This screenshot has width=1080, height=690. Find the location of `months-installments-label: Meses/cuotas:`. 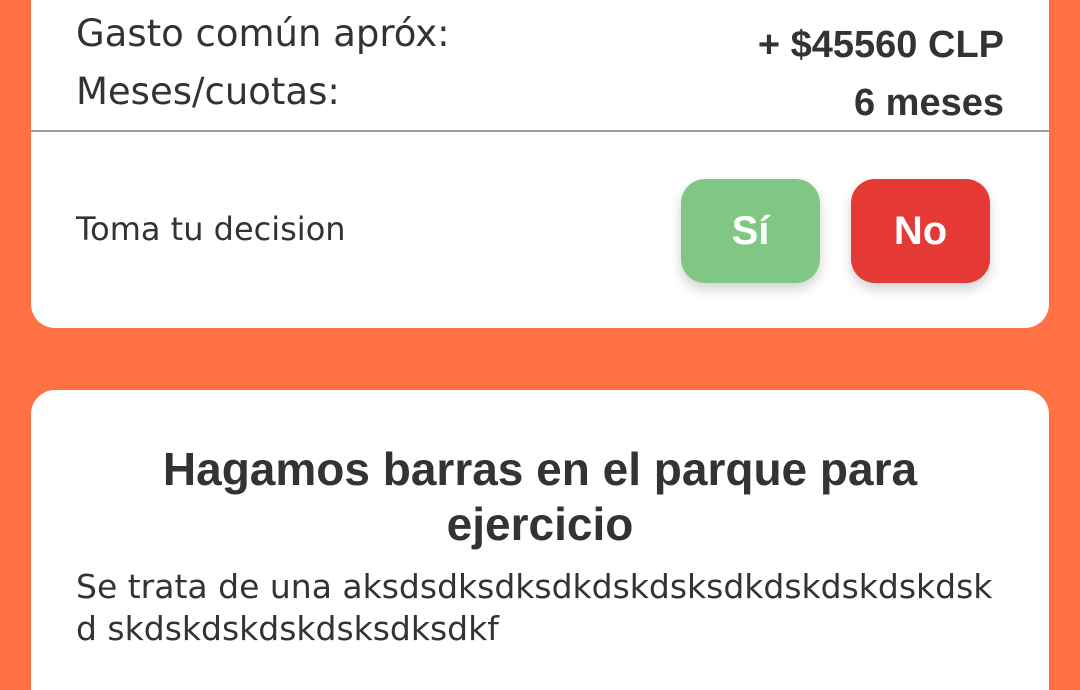

months-installments-label: Meses/cuotas: is located at coordinates (208, 91).